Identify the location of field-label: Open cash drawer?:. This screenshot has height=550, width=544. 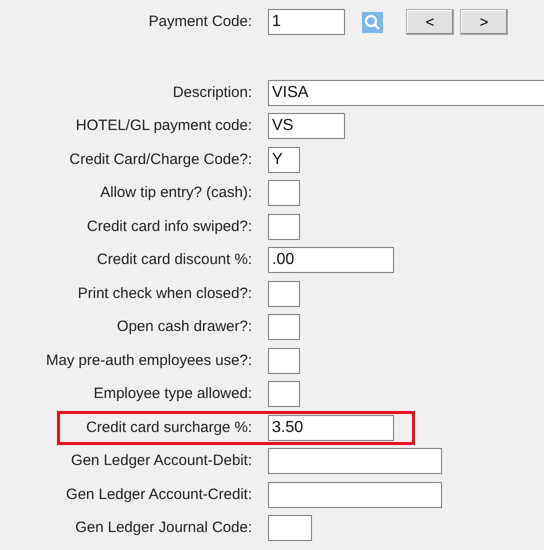
(184, 327).